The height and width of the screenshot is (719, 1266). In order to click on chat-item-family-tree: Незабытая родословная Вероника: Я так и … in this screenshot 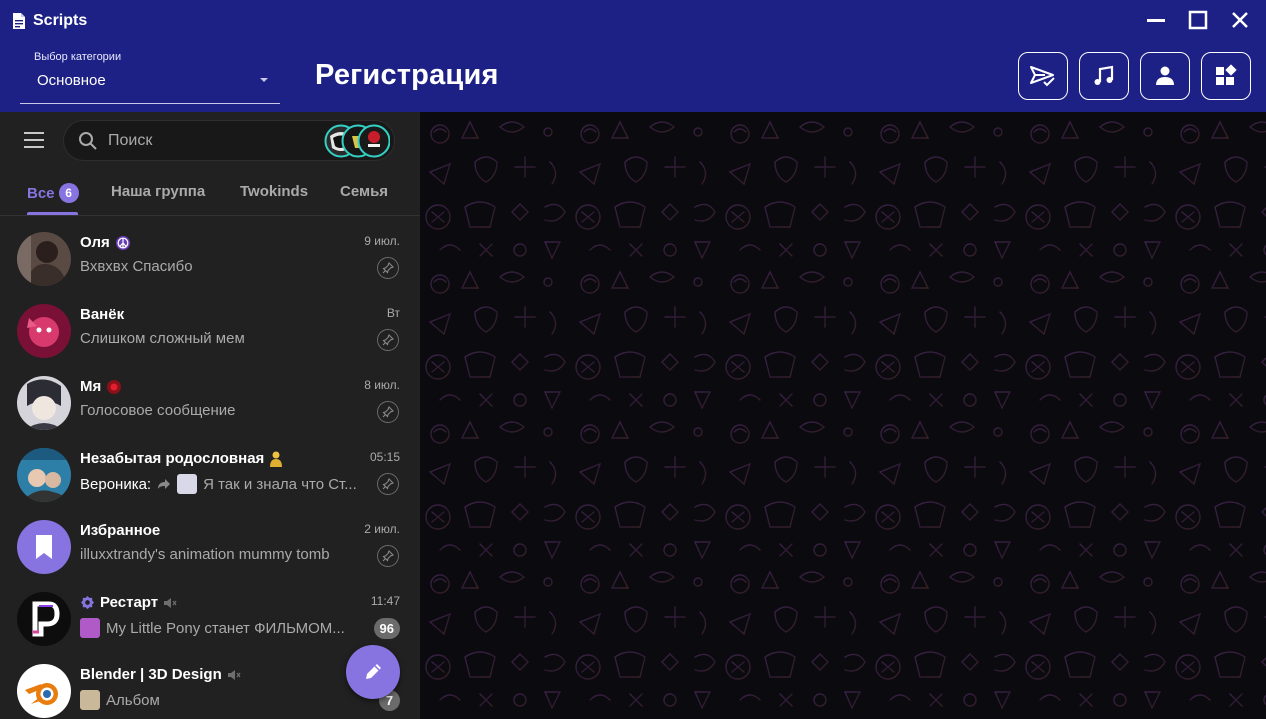, I will do `click(210, 475)`.